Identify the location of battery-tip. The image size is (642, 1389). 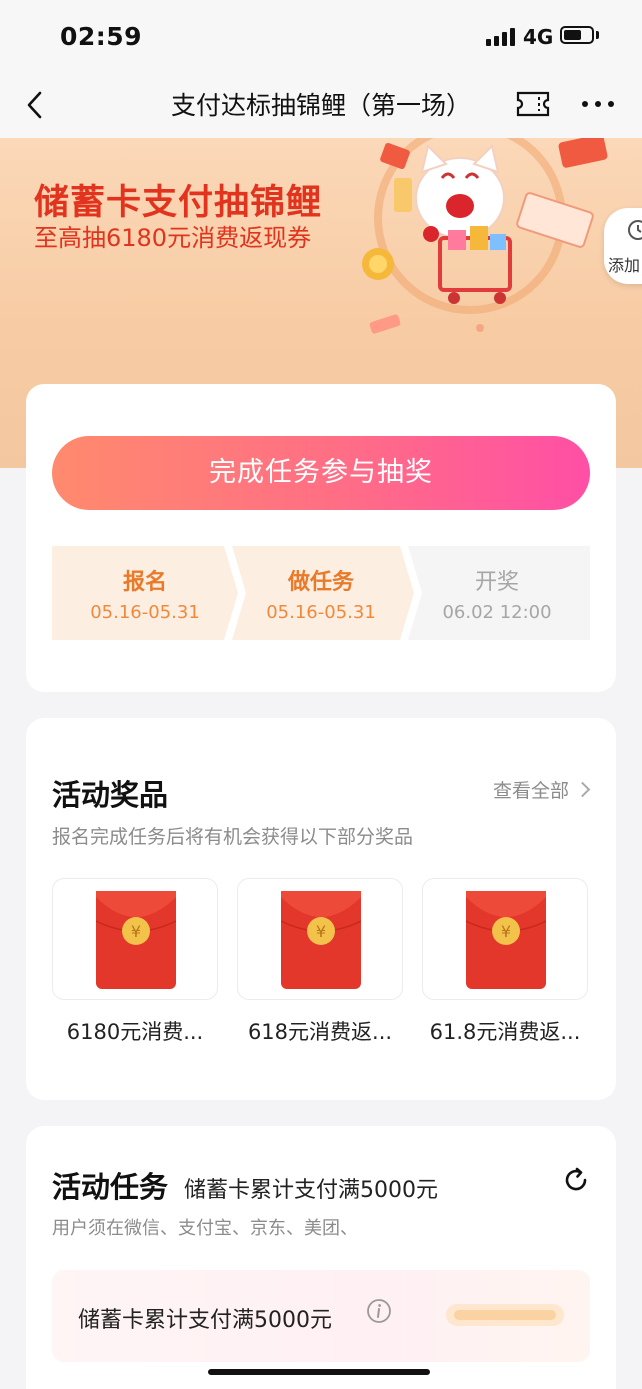
(597, 35).